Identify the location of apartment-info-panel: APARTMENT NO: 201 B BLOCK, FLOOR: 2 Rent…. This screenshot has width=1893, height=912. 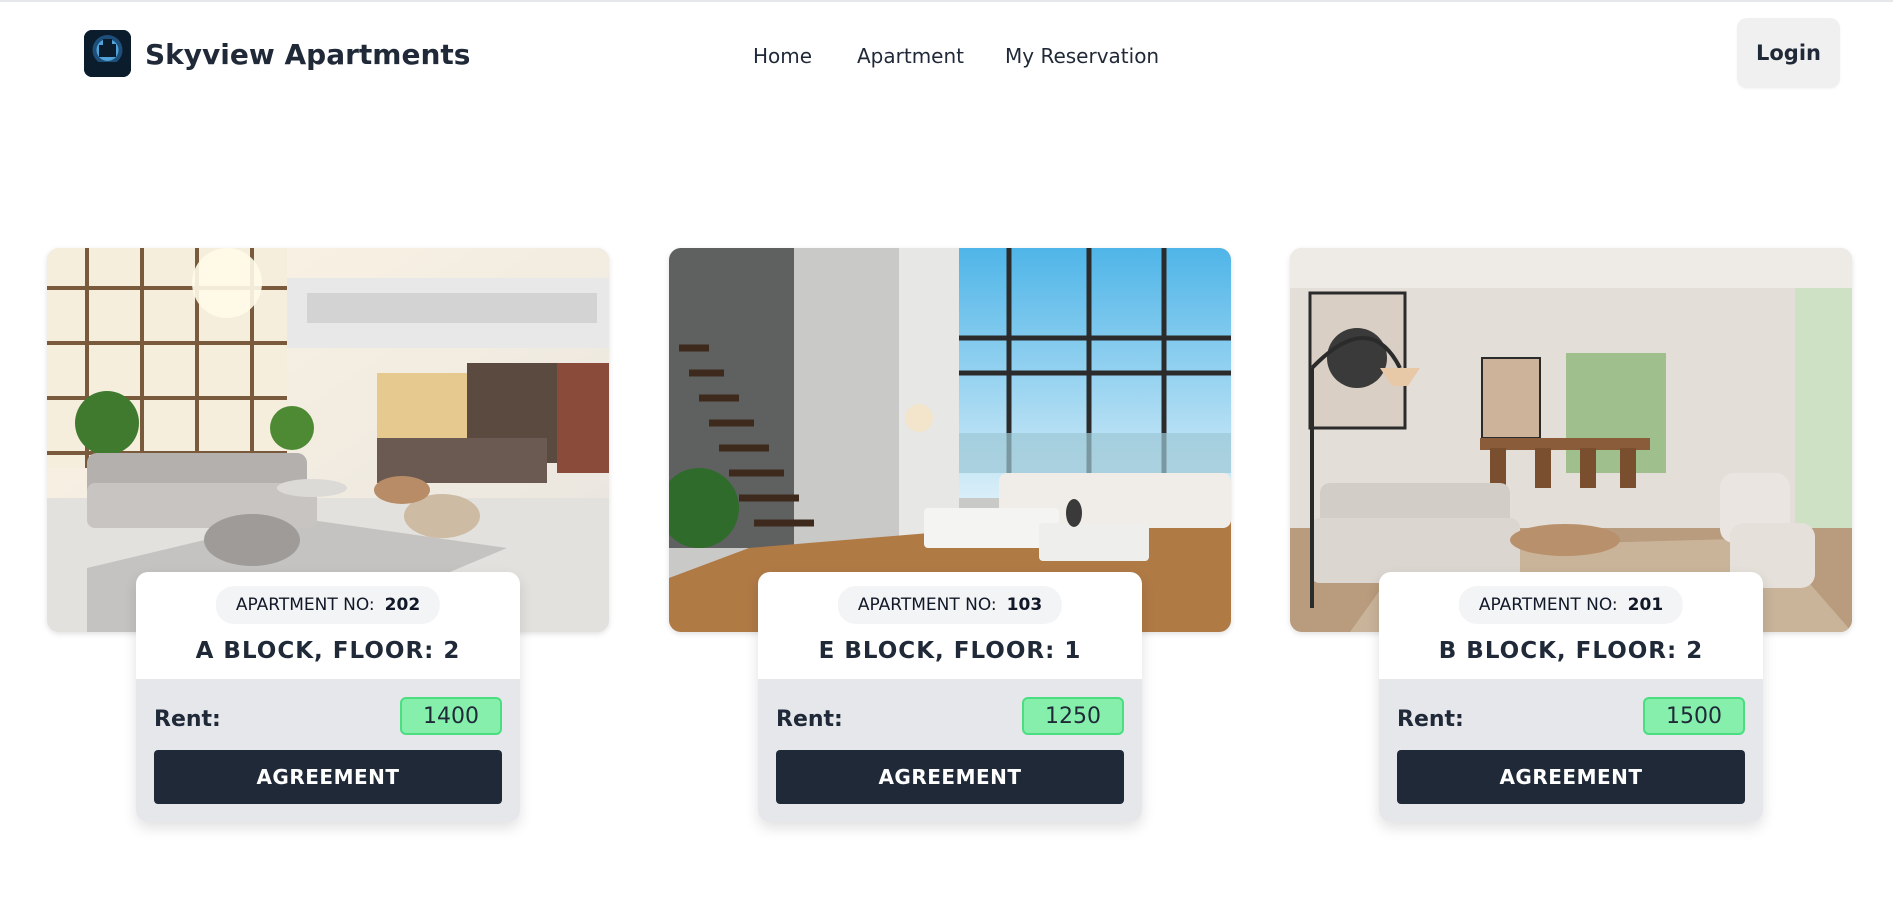
(1571, 697).